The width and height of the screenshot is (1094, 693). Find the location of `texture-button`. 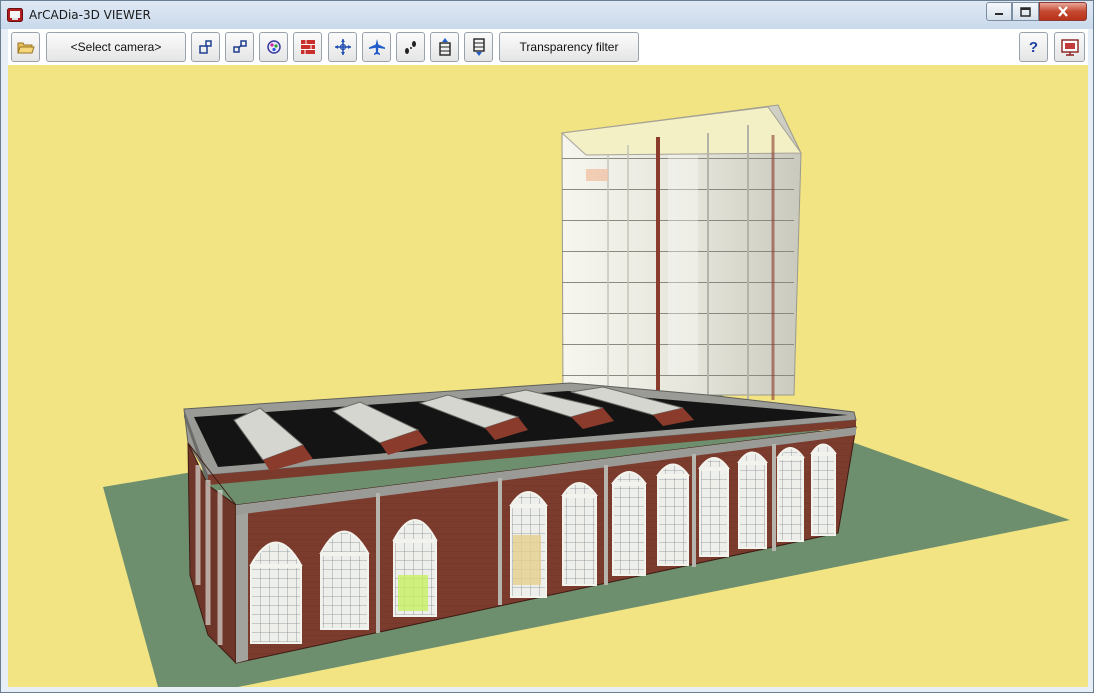

texture-button is located at coordinates (307, 47).